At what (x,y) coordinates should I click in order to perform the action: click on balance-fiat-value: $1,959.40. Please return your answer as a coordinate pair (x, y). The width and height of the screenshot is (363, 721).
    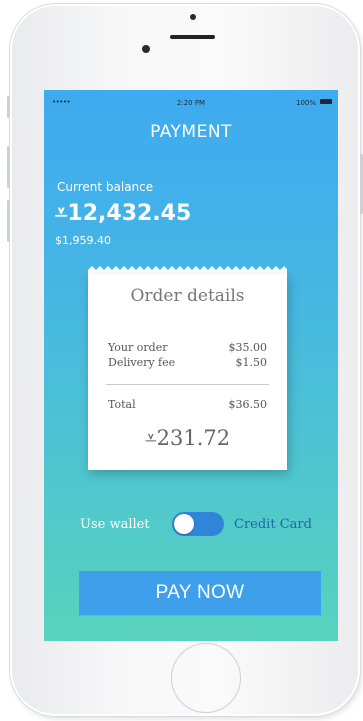
    Looking at the image, I should click on (83, 240).